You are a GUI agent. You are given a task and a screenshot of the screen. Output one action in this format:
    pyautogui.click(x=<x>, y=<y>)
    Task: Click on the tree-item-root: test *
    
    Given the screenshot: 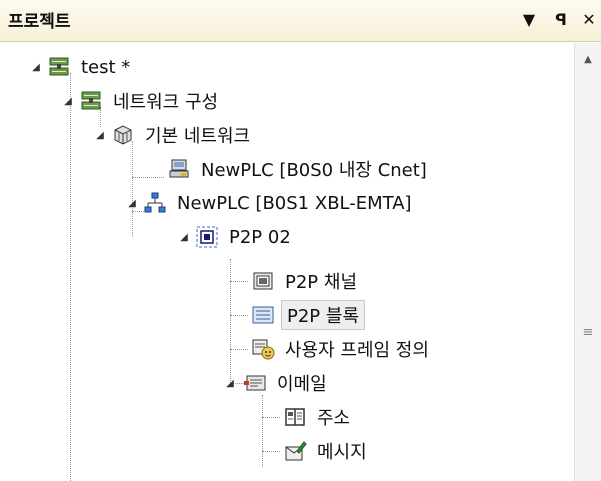 What is the action you would take?
    pyautogui.click(x=90, y=67)
    